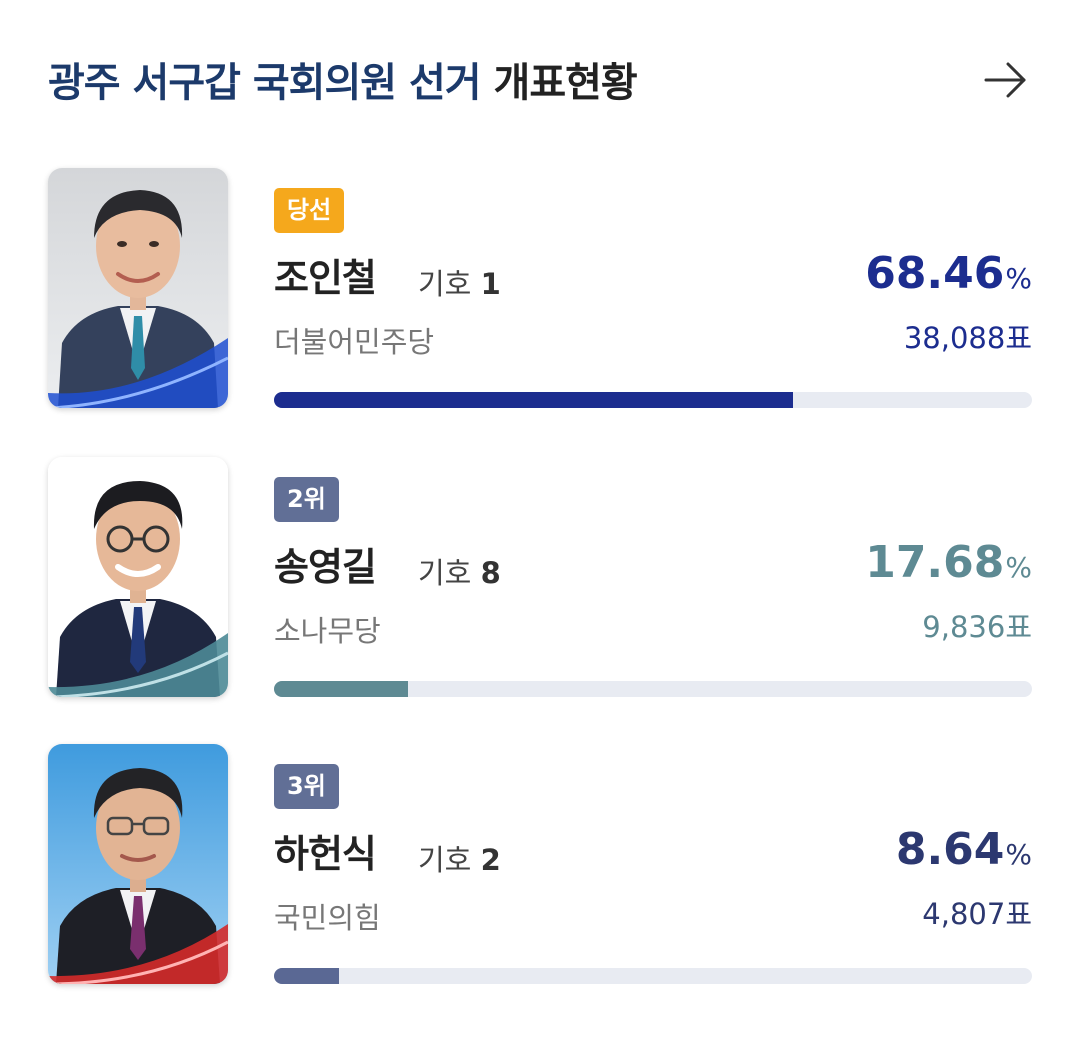 This screenshot has height=1037, width=1080. I want to click on page-title: 광주 서구갑 국회의원 선거 개표현황, so click(343, 83).